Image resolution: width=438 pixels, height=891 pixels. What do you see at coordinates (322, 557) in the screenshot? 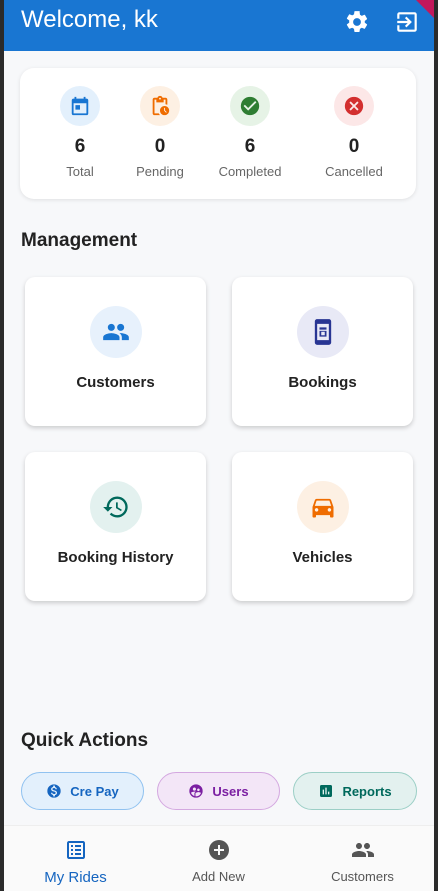
I see `card-label: Vehicles` at bounding box center [322, 557].